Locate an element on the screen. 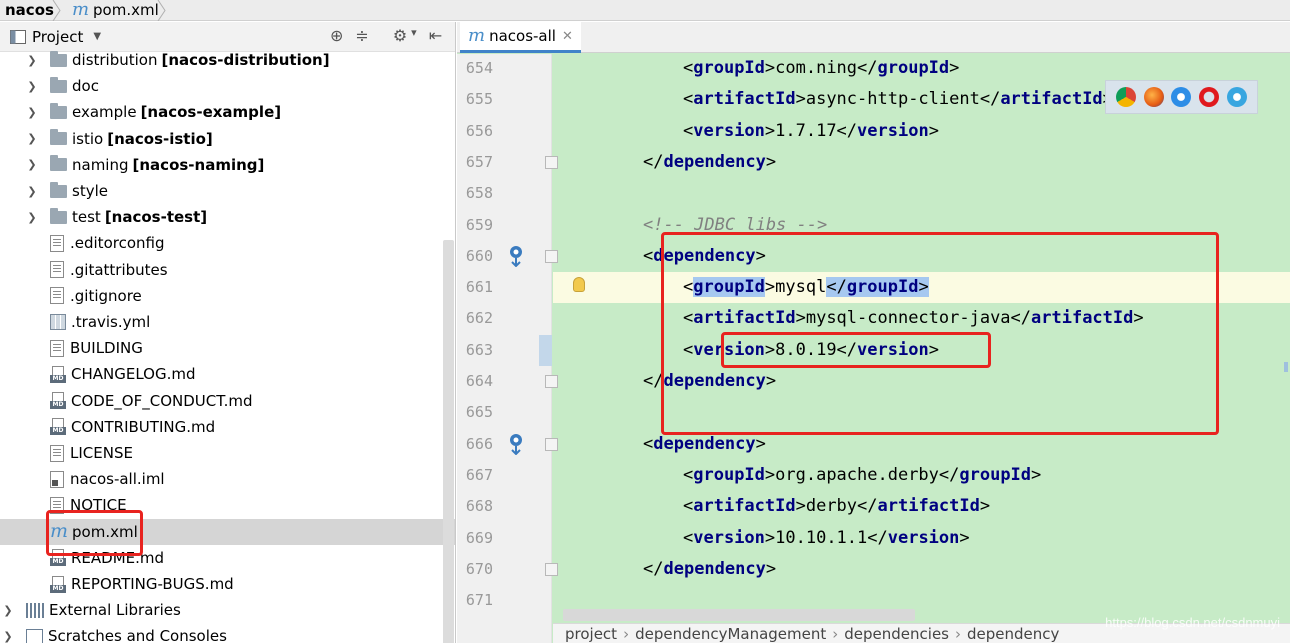  tree-item: MD CHANGELOG.md is located at coordinates (227, 374).